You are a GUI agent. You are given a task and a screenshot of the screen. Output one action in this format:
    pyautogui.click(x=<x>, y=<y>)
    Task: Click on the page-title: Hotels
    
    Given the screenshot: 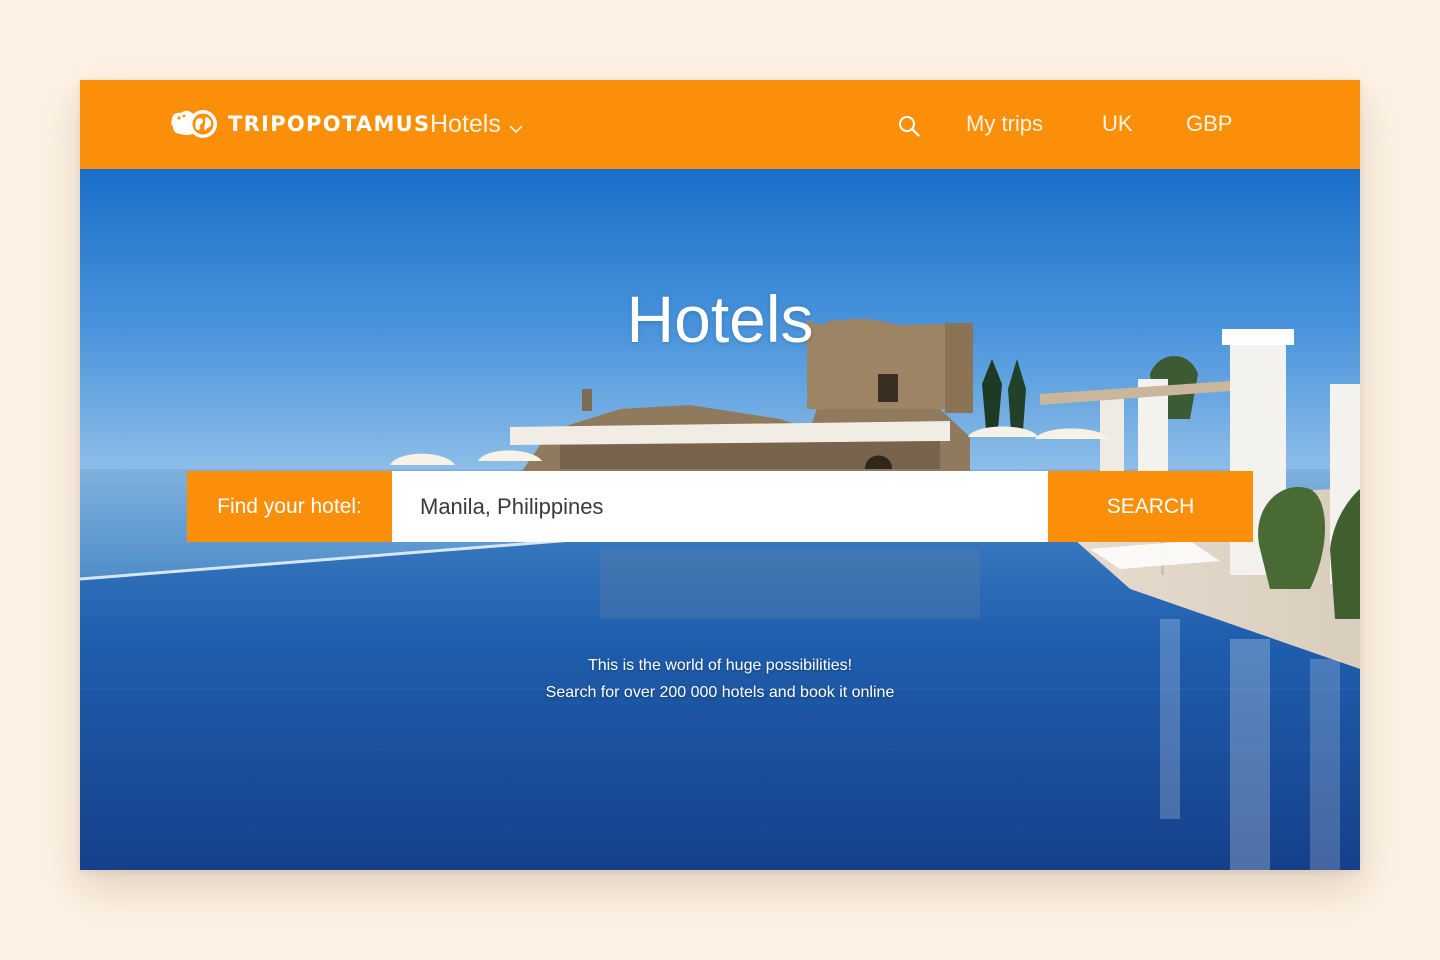 What is the action you would take?
    pyautogui.click(x=720, y=319)
    